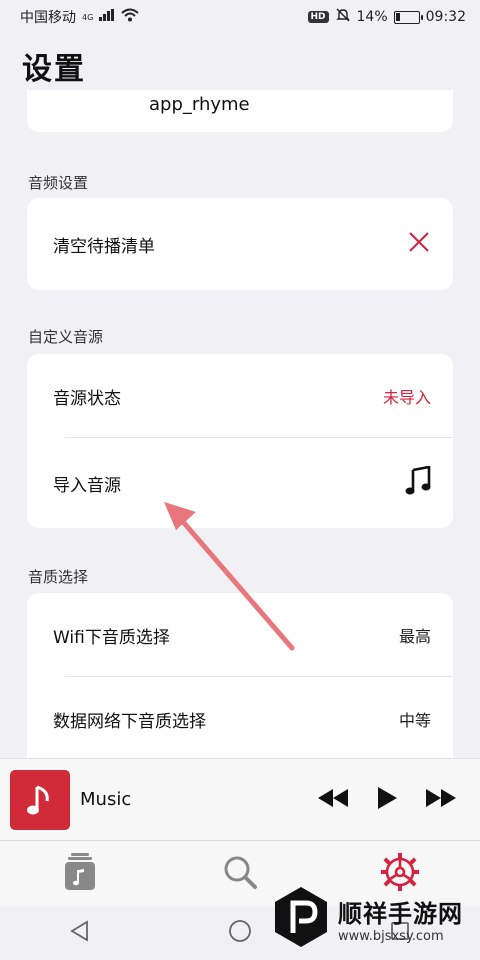  I want to click on mobile-quality-row: 数据网络下音质选择 中等, so click(240, 717).